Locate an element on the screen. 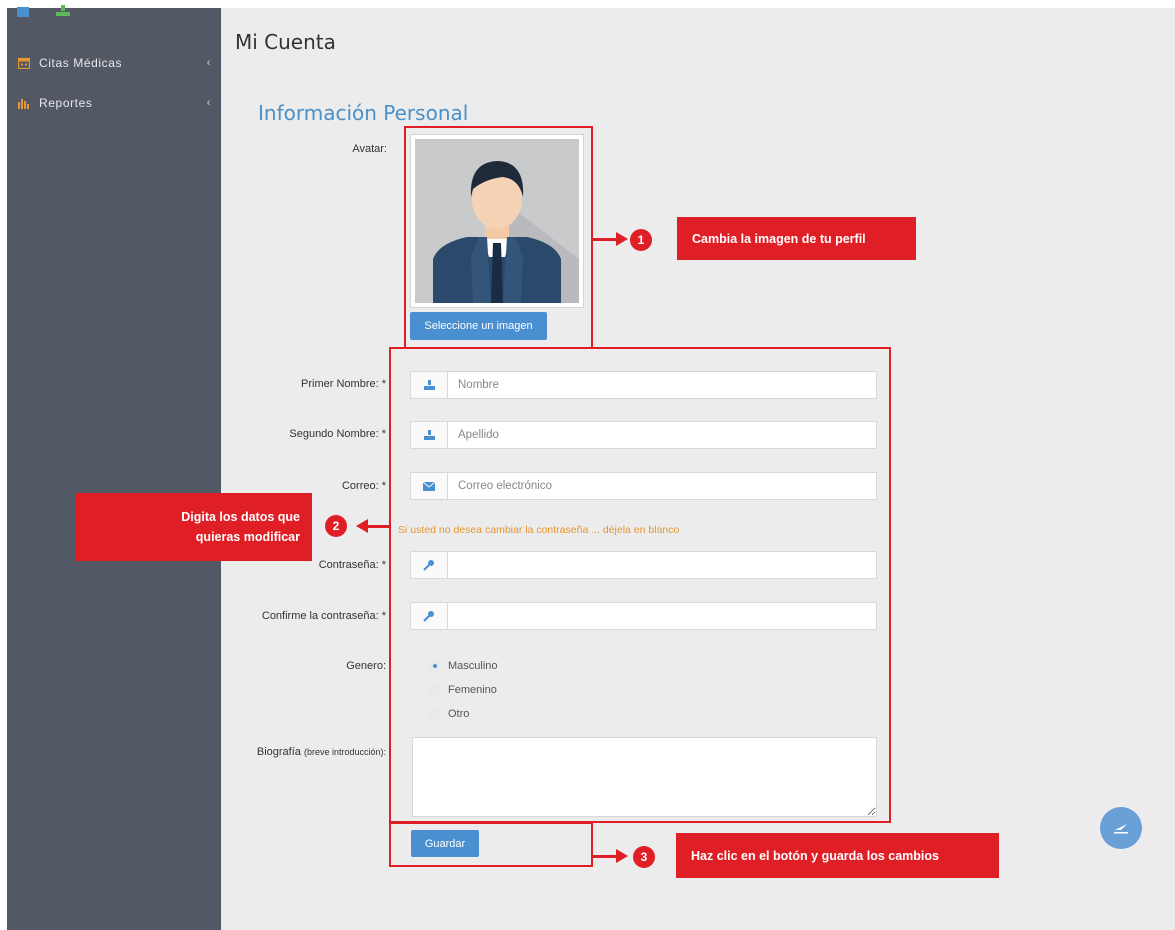  sidebar-item-citas-medicas: Citas Médicas ‹ is located at coordinates (114, 63).